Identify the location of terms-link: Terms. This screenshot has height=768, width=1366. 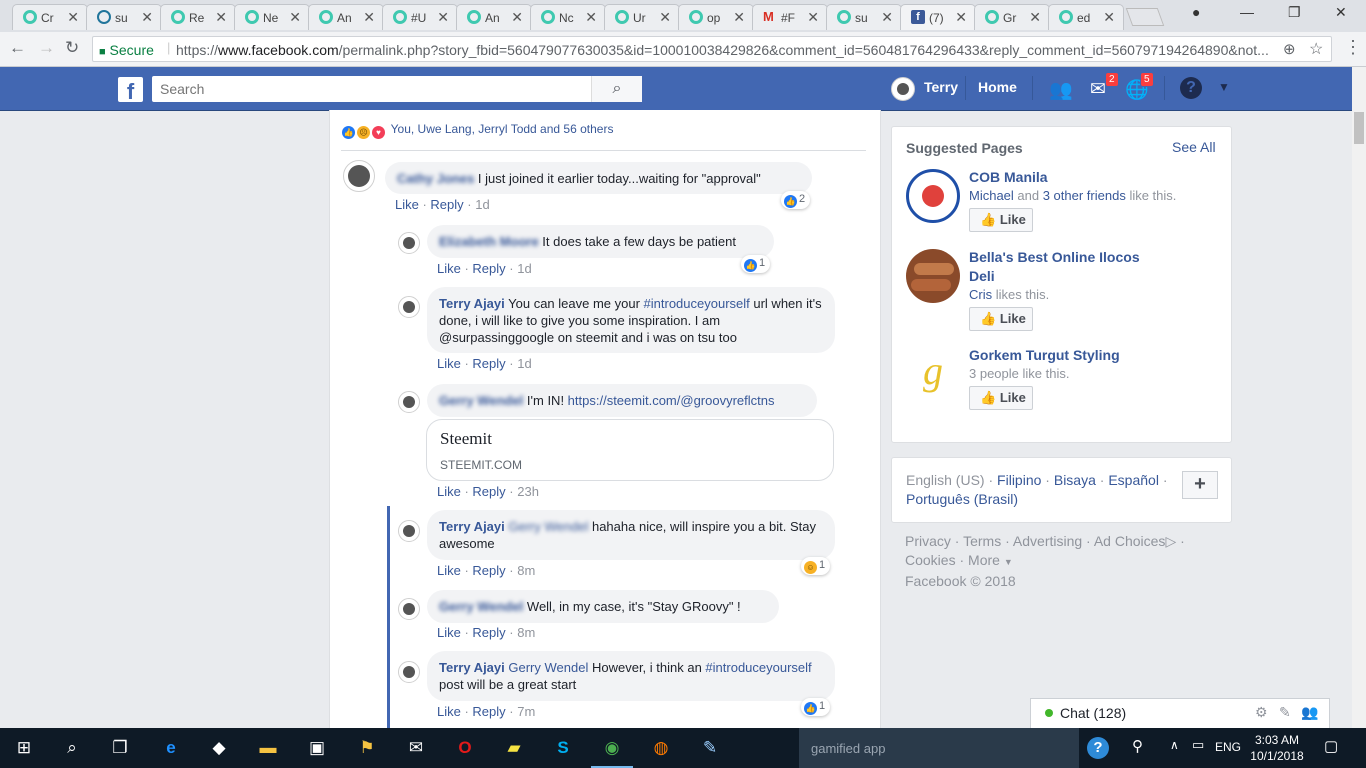
(982, 541).